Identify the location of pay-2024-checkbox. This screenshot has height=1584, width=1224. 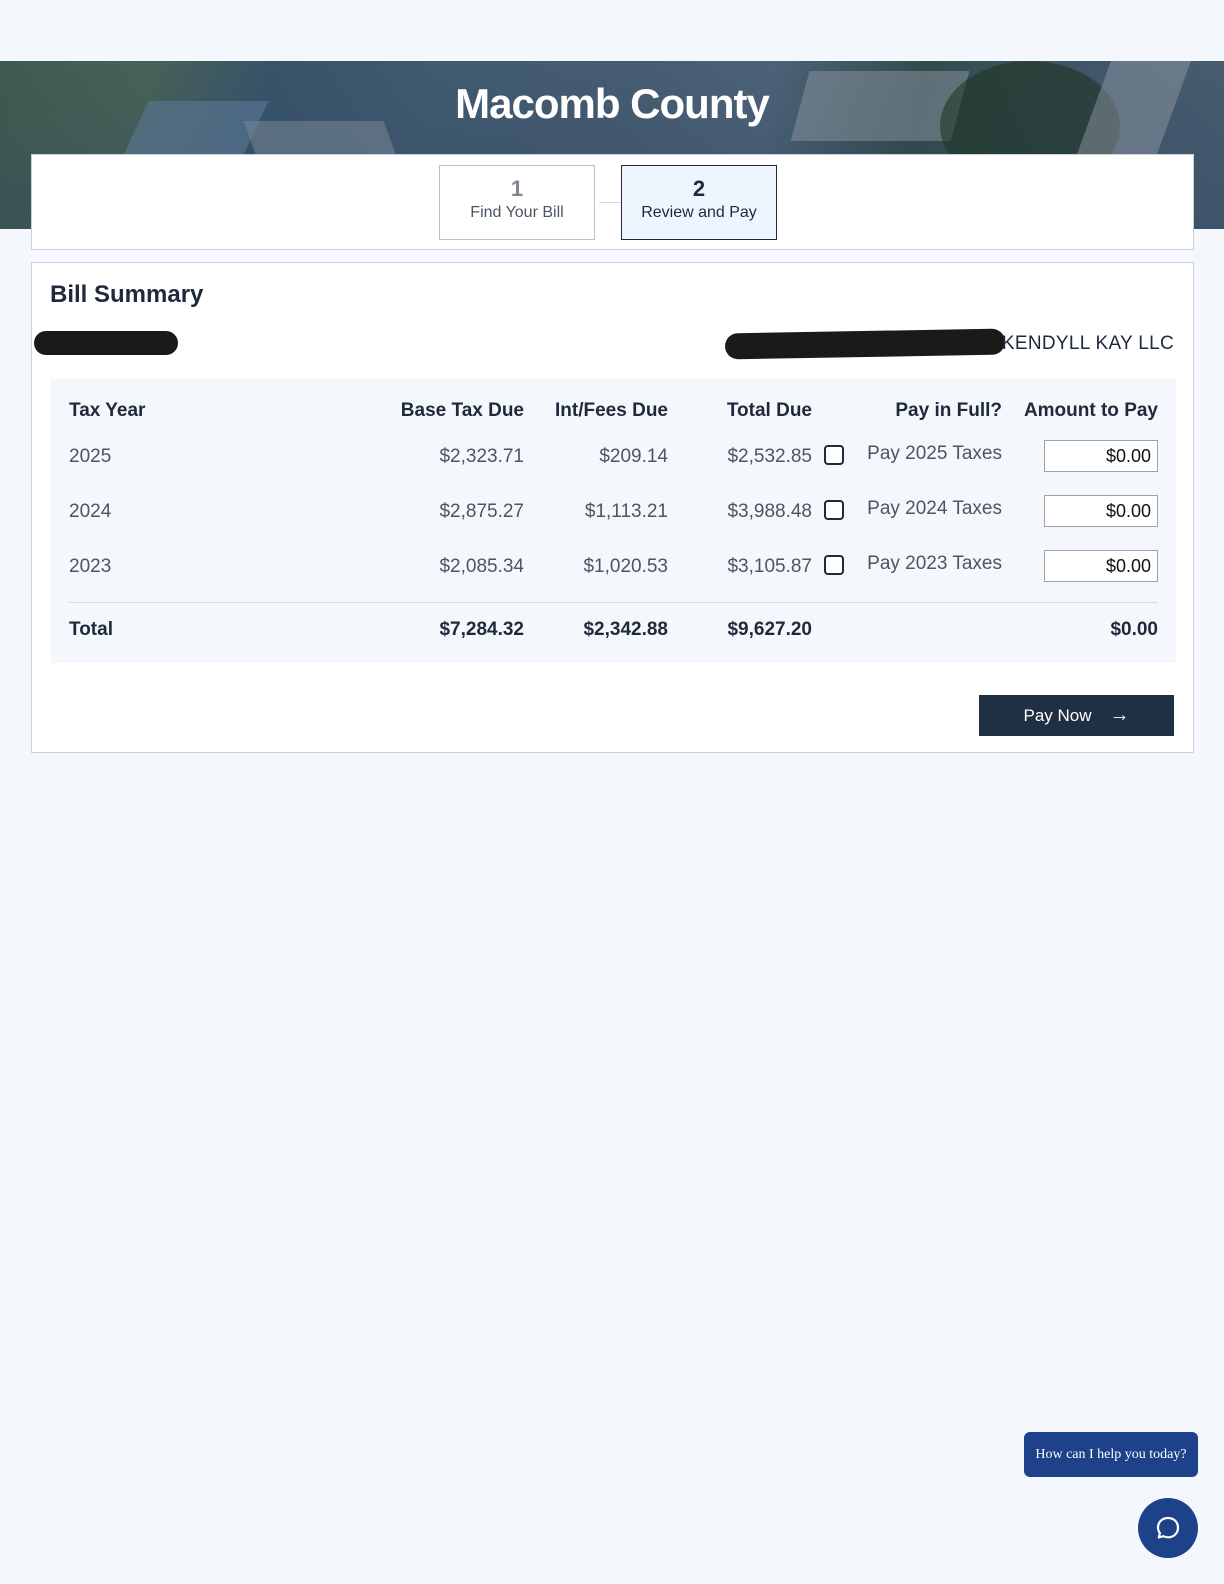
(834, 510).